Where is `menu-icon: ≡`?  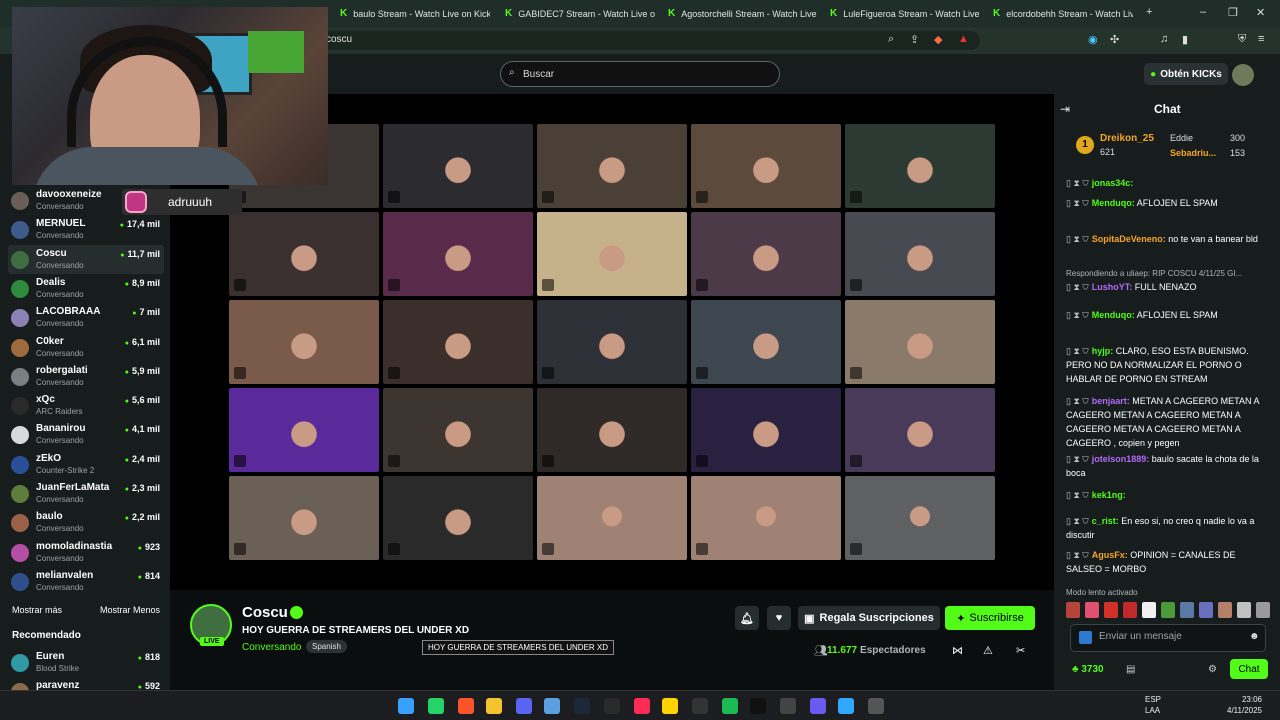
menu-icon: ≡ is located at coordinates (1261, 39).